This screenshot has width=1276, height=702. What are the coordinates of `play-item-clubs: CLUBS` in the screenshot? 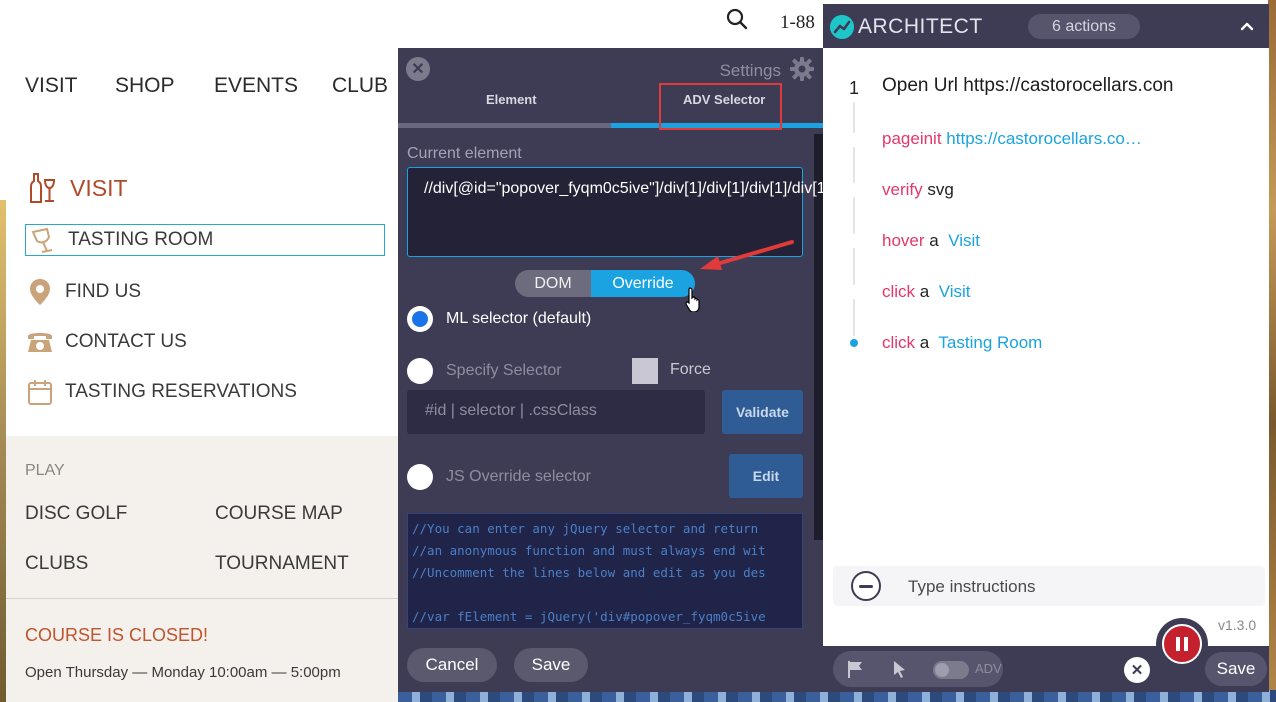 It's located at (56, 564).